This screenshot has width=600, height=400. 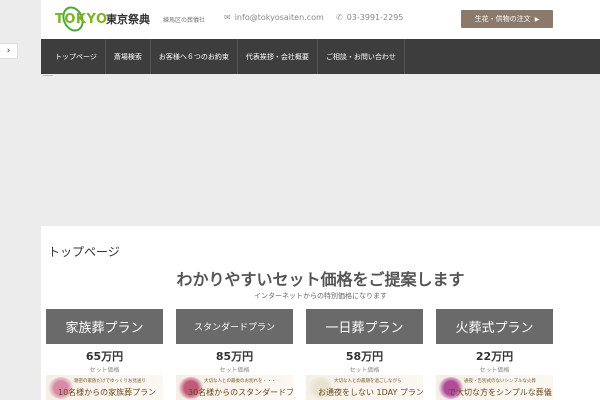 I want to click on phone-contact: ✆ 03-3991-2295, so click(x=369, y=17).